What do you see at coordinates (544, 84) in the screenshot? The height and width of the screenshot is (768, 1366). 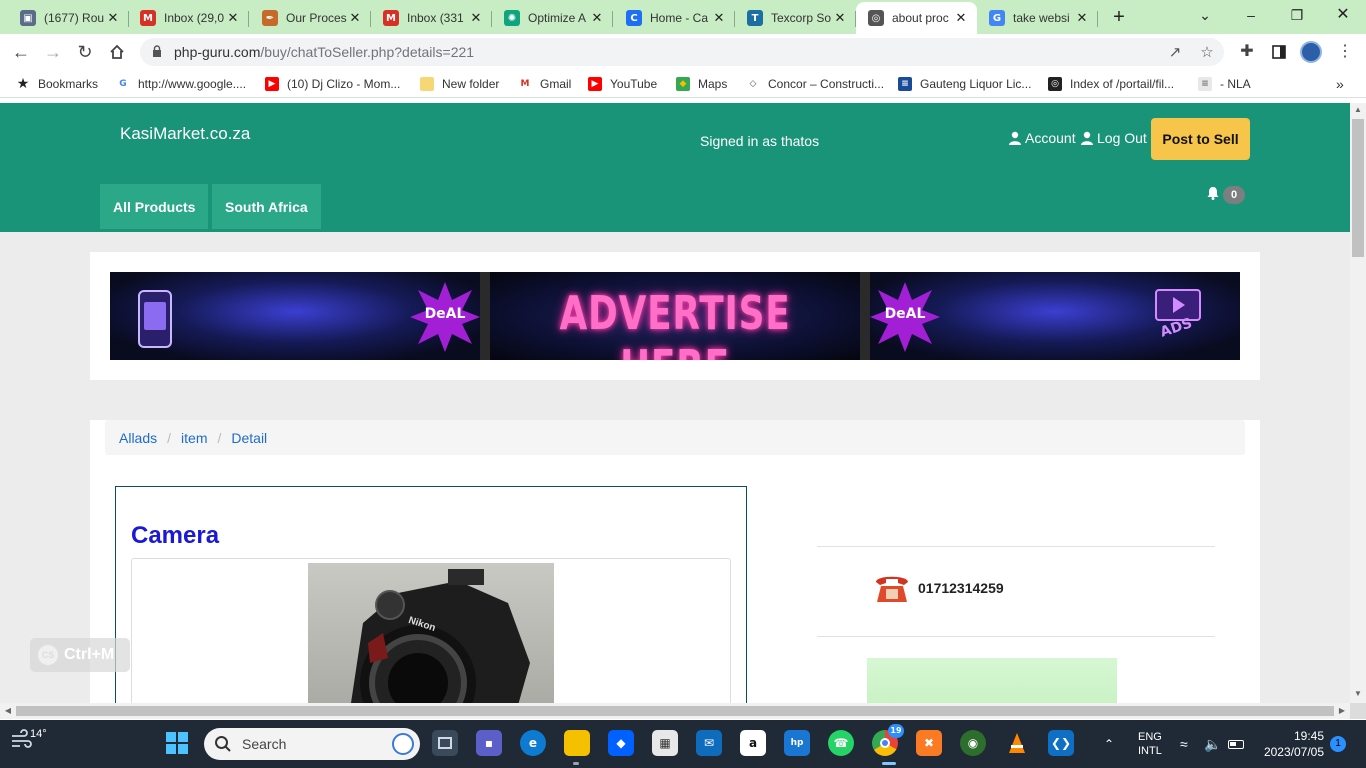 I see `bookmark-item: M Gmail` at bounding box center [544, 84].